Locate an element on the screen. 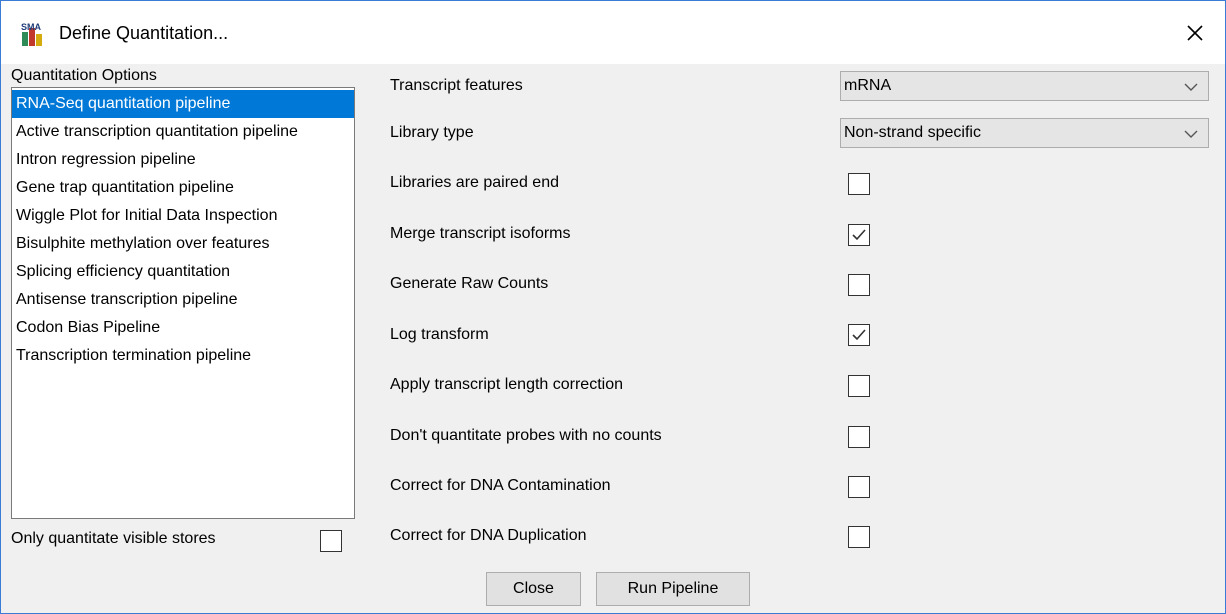 The image size is (1226, 614). app-icon-letters: SMA is located at coordinates (31, 27).